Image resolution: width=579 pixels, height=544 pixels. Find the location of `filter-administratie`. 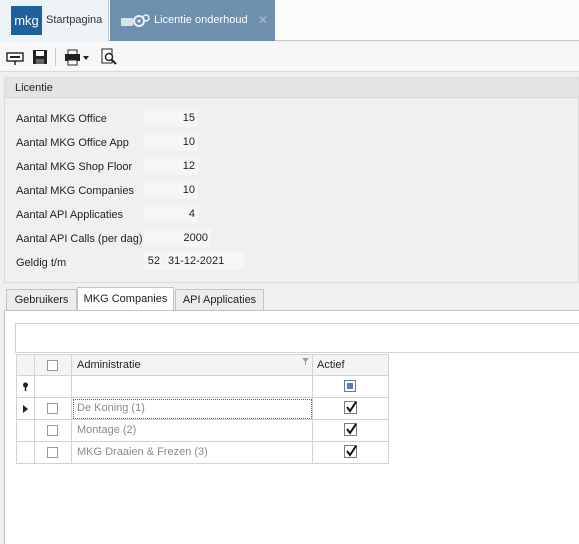

filter-administratie is located at coordinates (192, 387).